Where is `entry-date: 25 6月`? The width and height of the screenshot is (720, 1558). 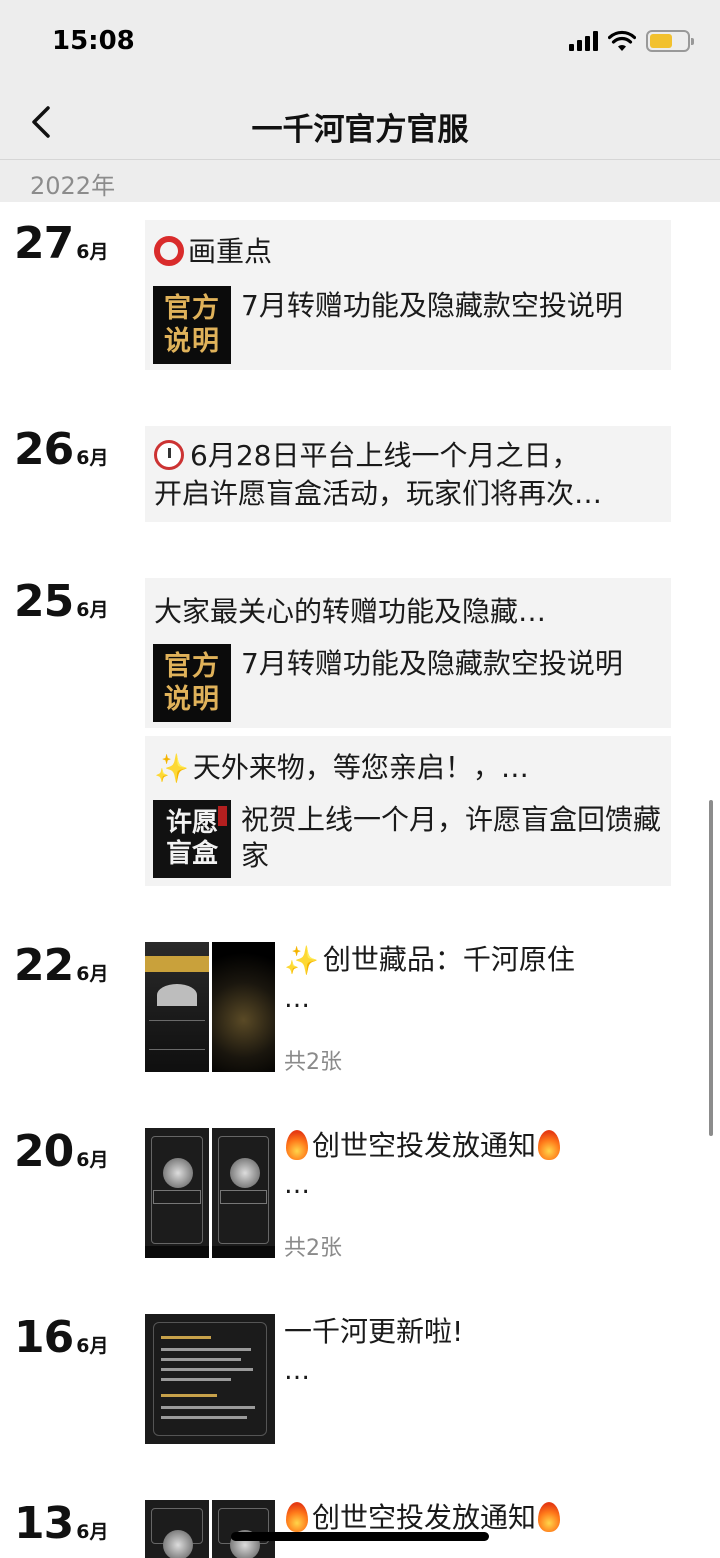 entry-date: 25 6月 is located at coordinates (61, 601).